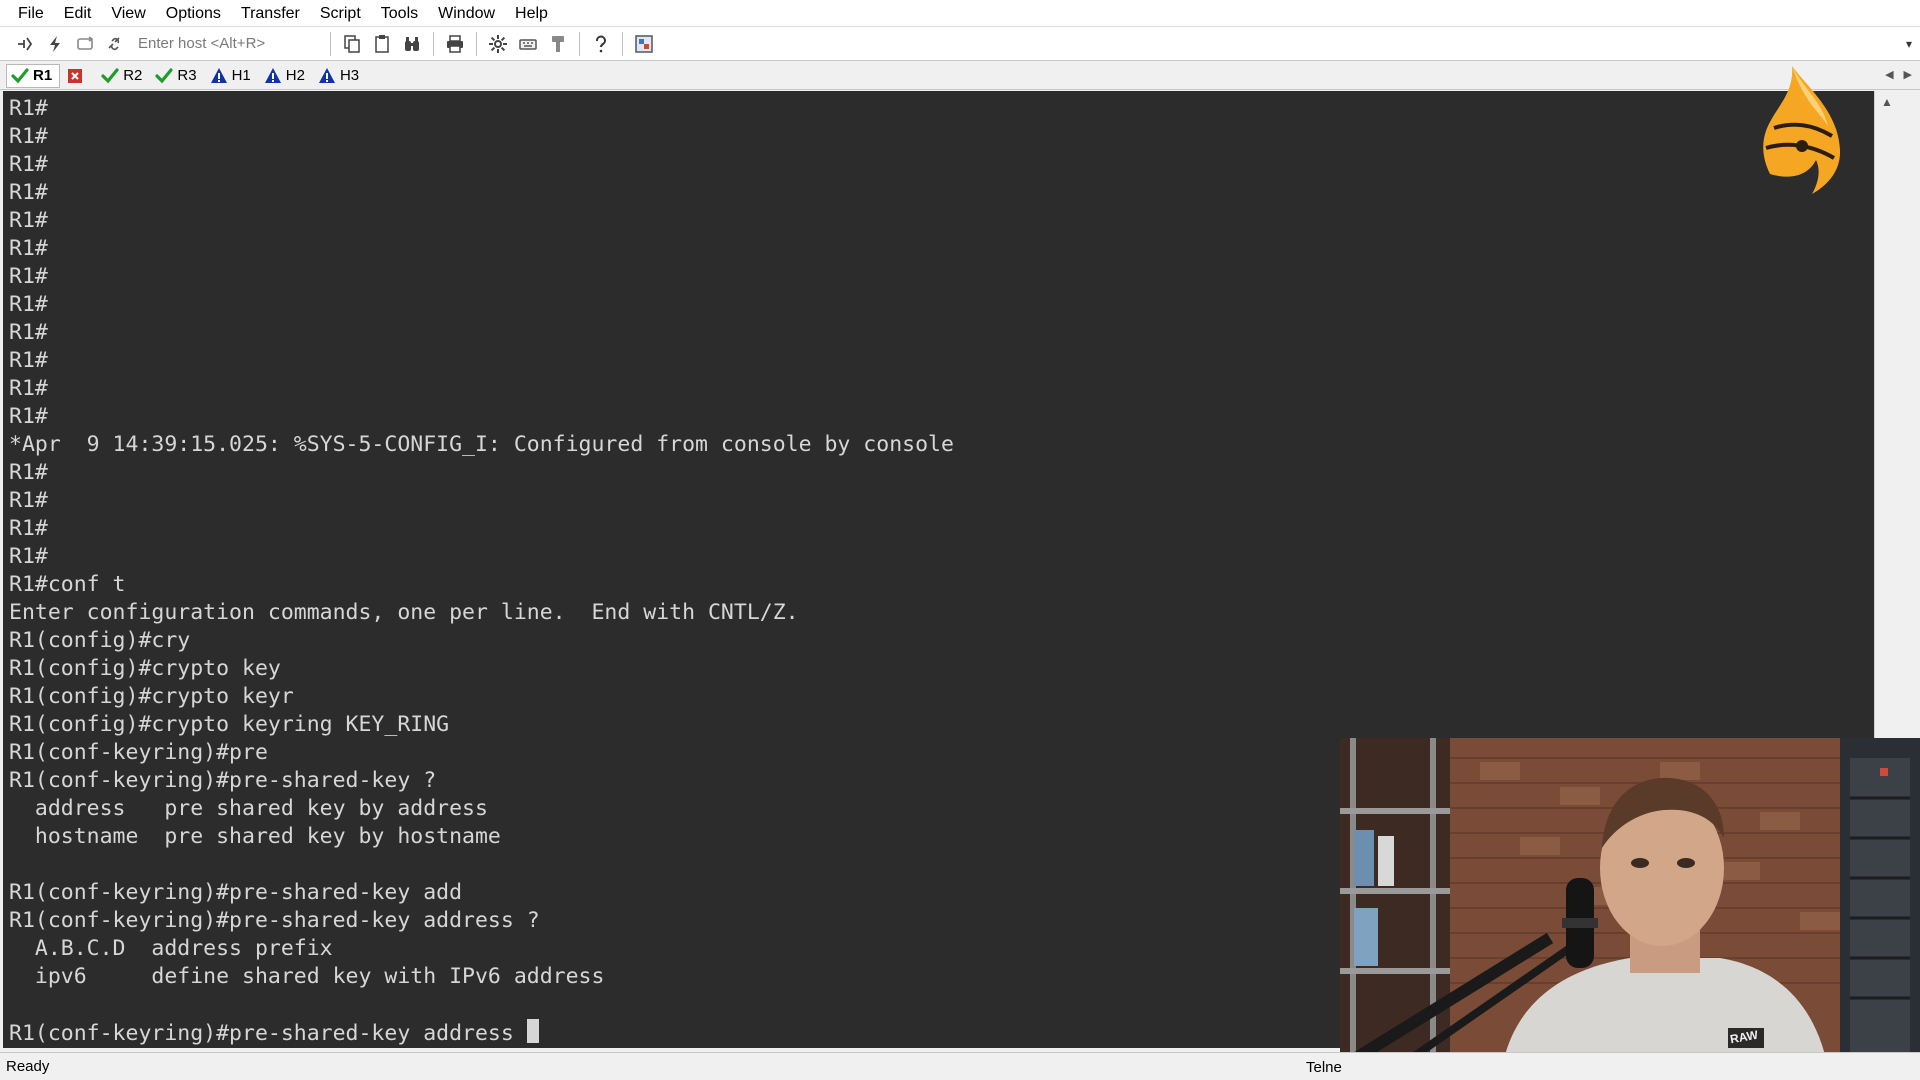 This screenshot has height=1080, width=1920. What do you see at coordinates (960, 1066) in the screenshot?
I see `status-bar: Ready Telne` at bounding box center [960, 1066].